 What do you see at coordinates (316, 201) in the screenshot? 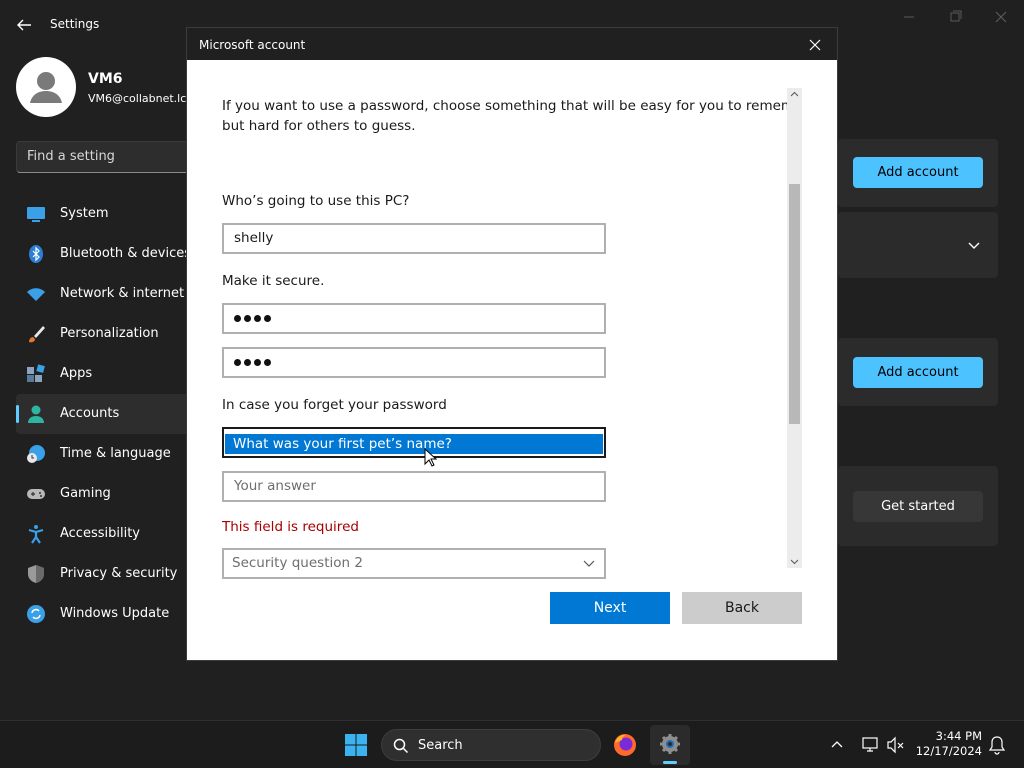
I see `who-label: Who’s going to use this PC?` at bounding box center [316, 201].